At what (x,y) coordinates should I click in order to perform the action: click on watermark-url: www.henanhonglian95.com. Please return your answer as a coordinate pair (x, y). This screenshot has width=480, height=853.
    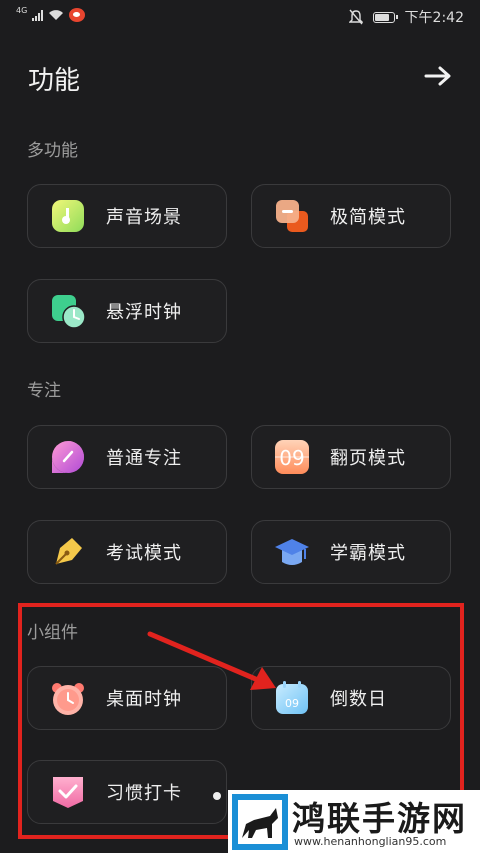
    Looking at the image, I should click on (370, 841).